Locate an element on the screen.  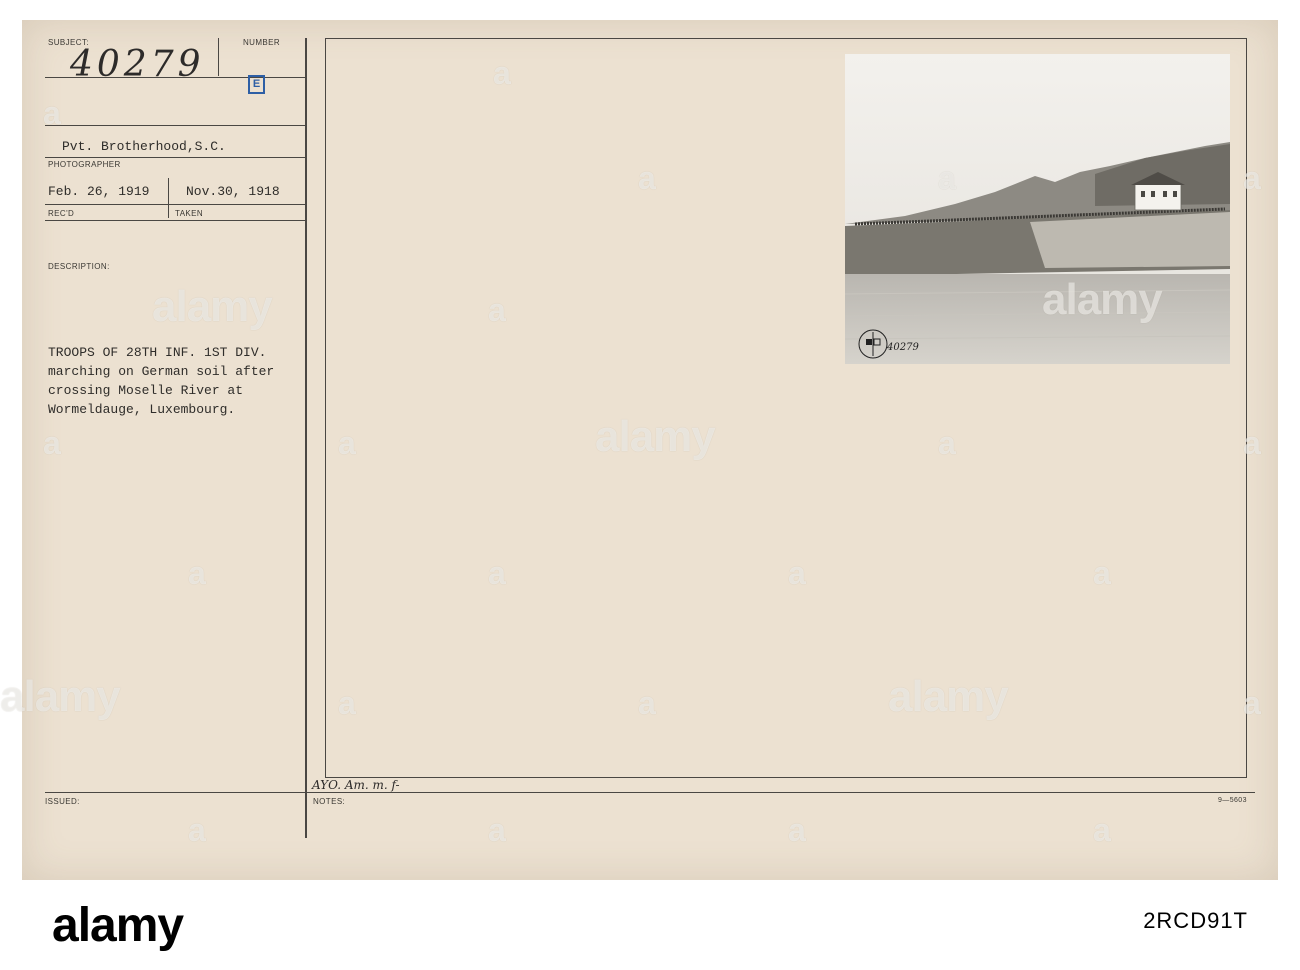
photographer-label: PHOTOGRAPHER is located at coordinates (84, 164).